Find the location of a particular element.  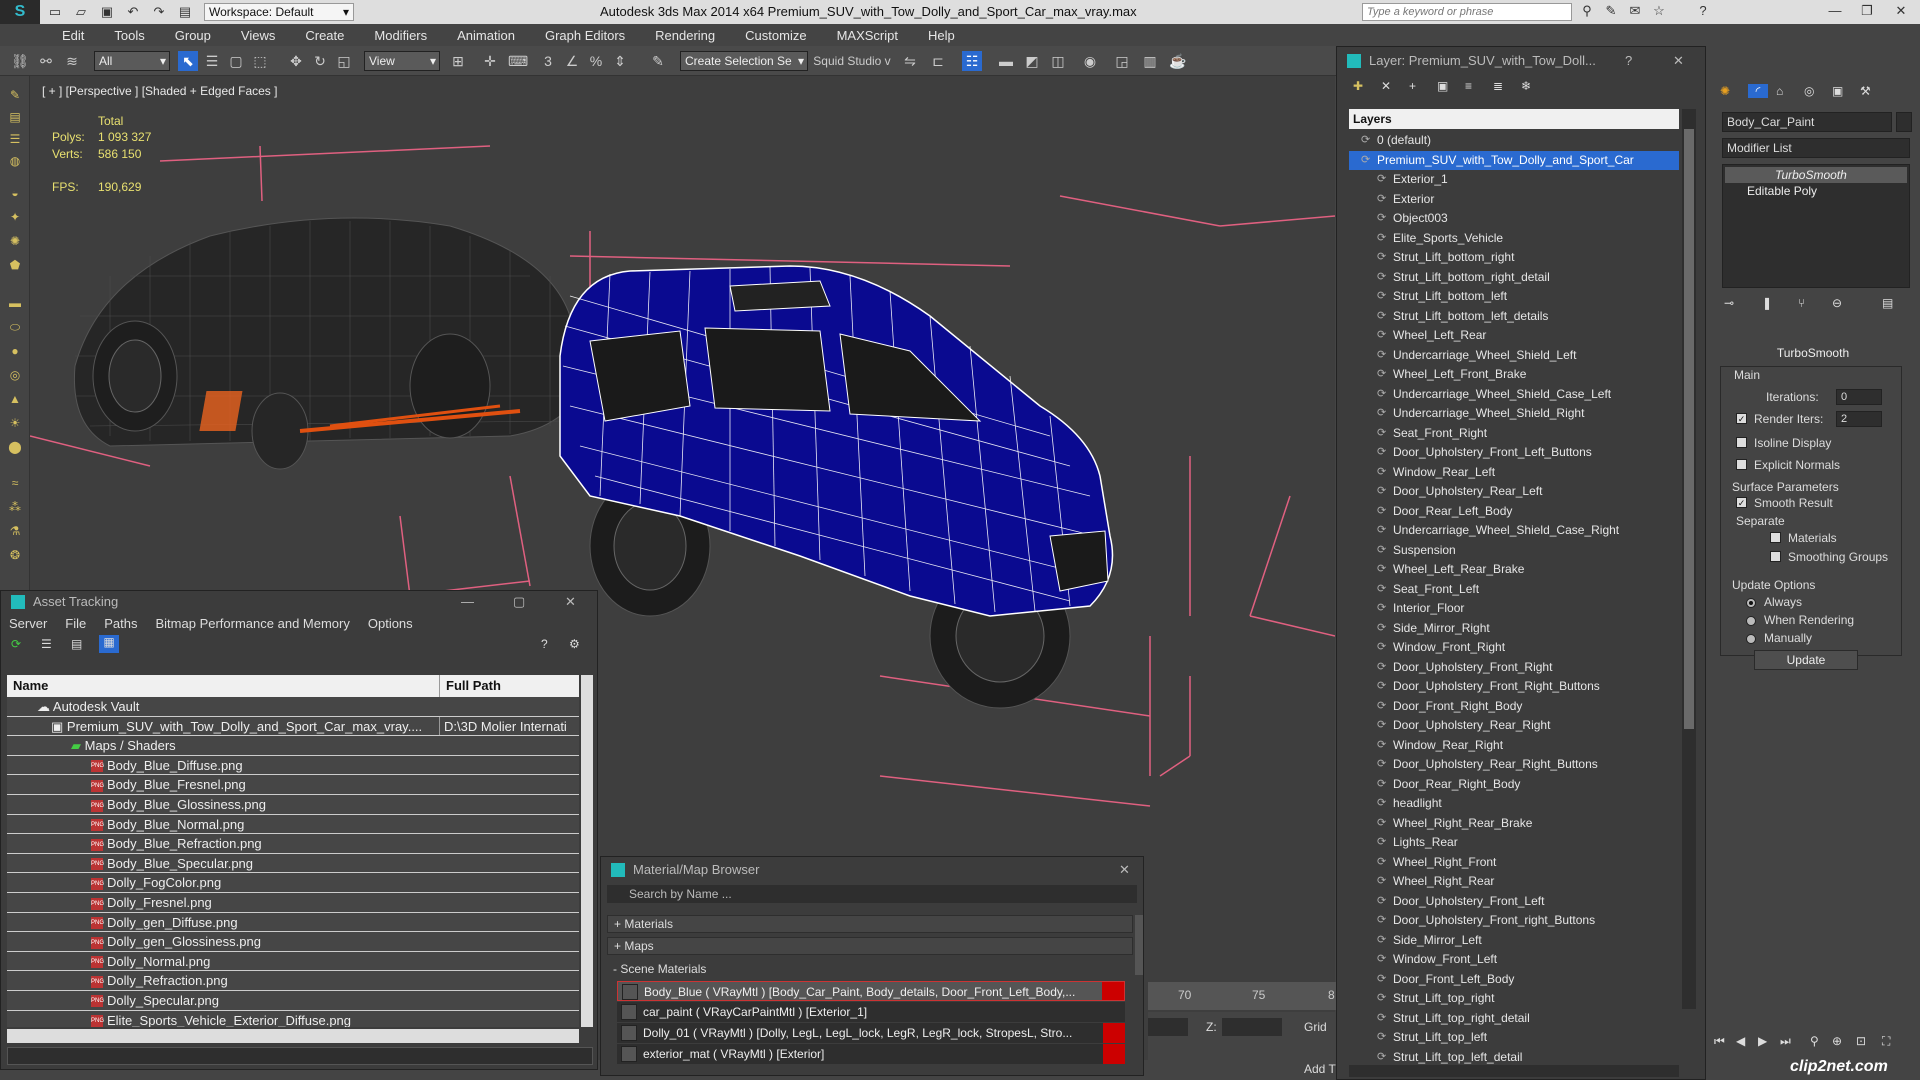

scale-icon: ◱ is located at coordinates (344, 61).